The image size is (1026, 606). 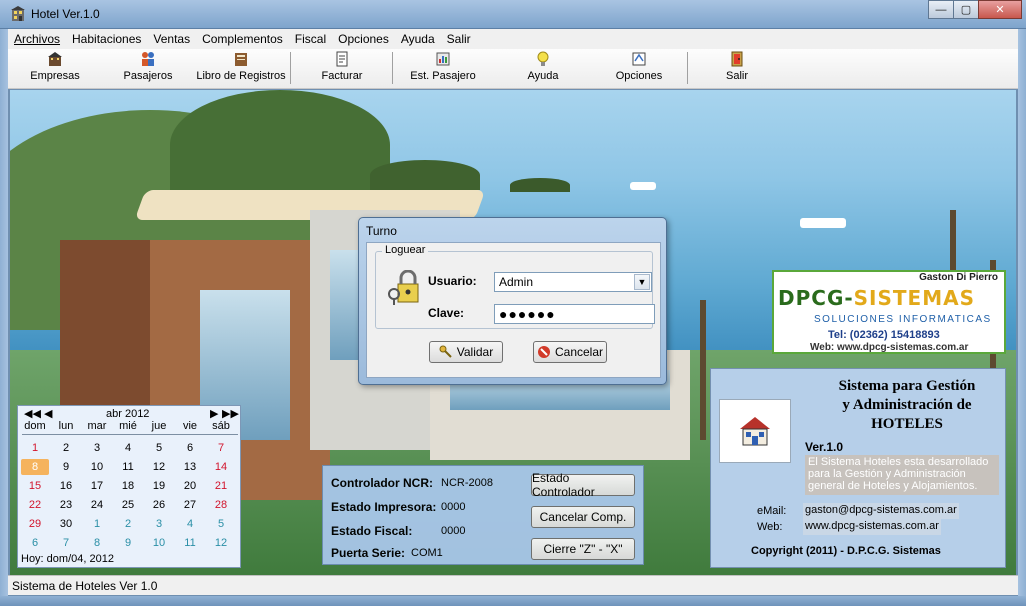 What do you see at coordinates (241, 69) in the screenshot?
I see `toolbar-libro-registros-button: Libro de Registros` at bounding box center [241, 69].